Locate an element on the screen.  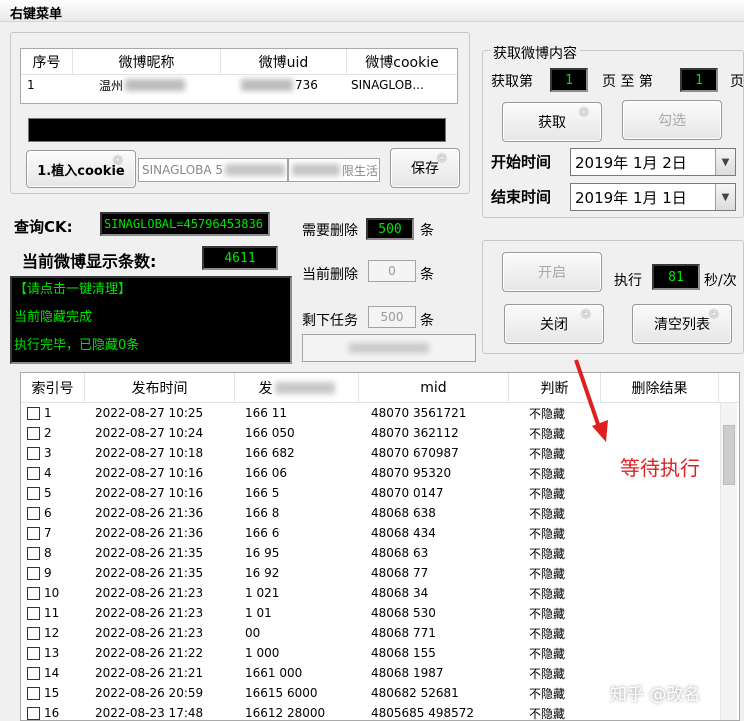
table-row: 6 2022-08-26 21:36 166 8 48068 638 不隐藏 is located at coordinates (380, 513).